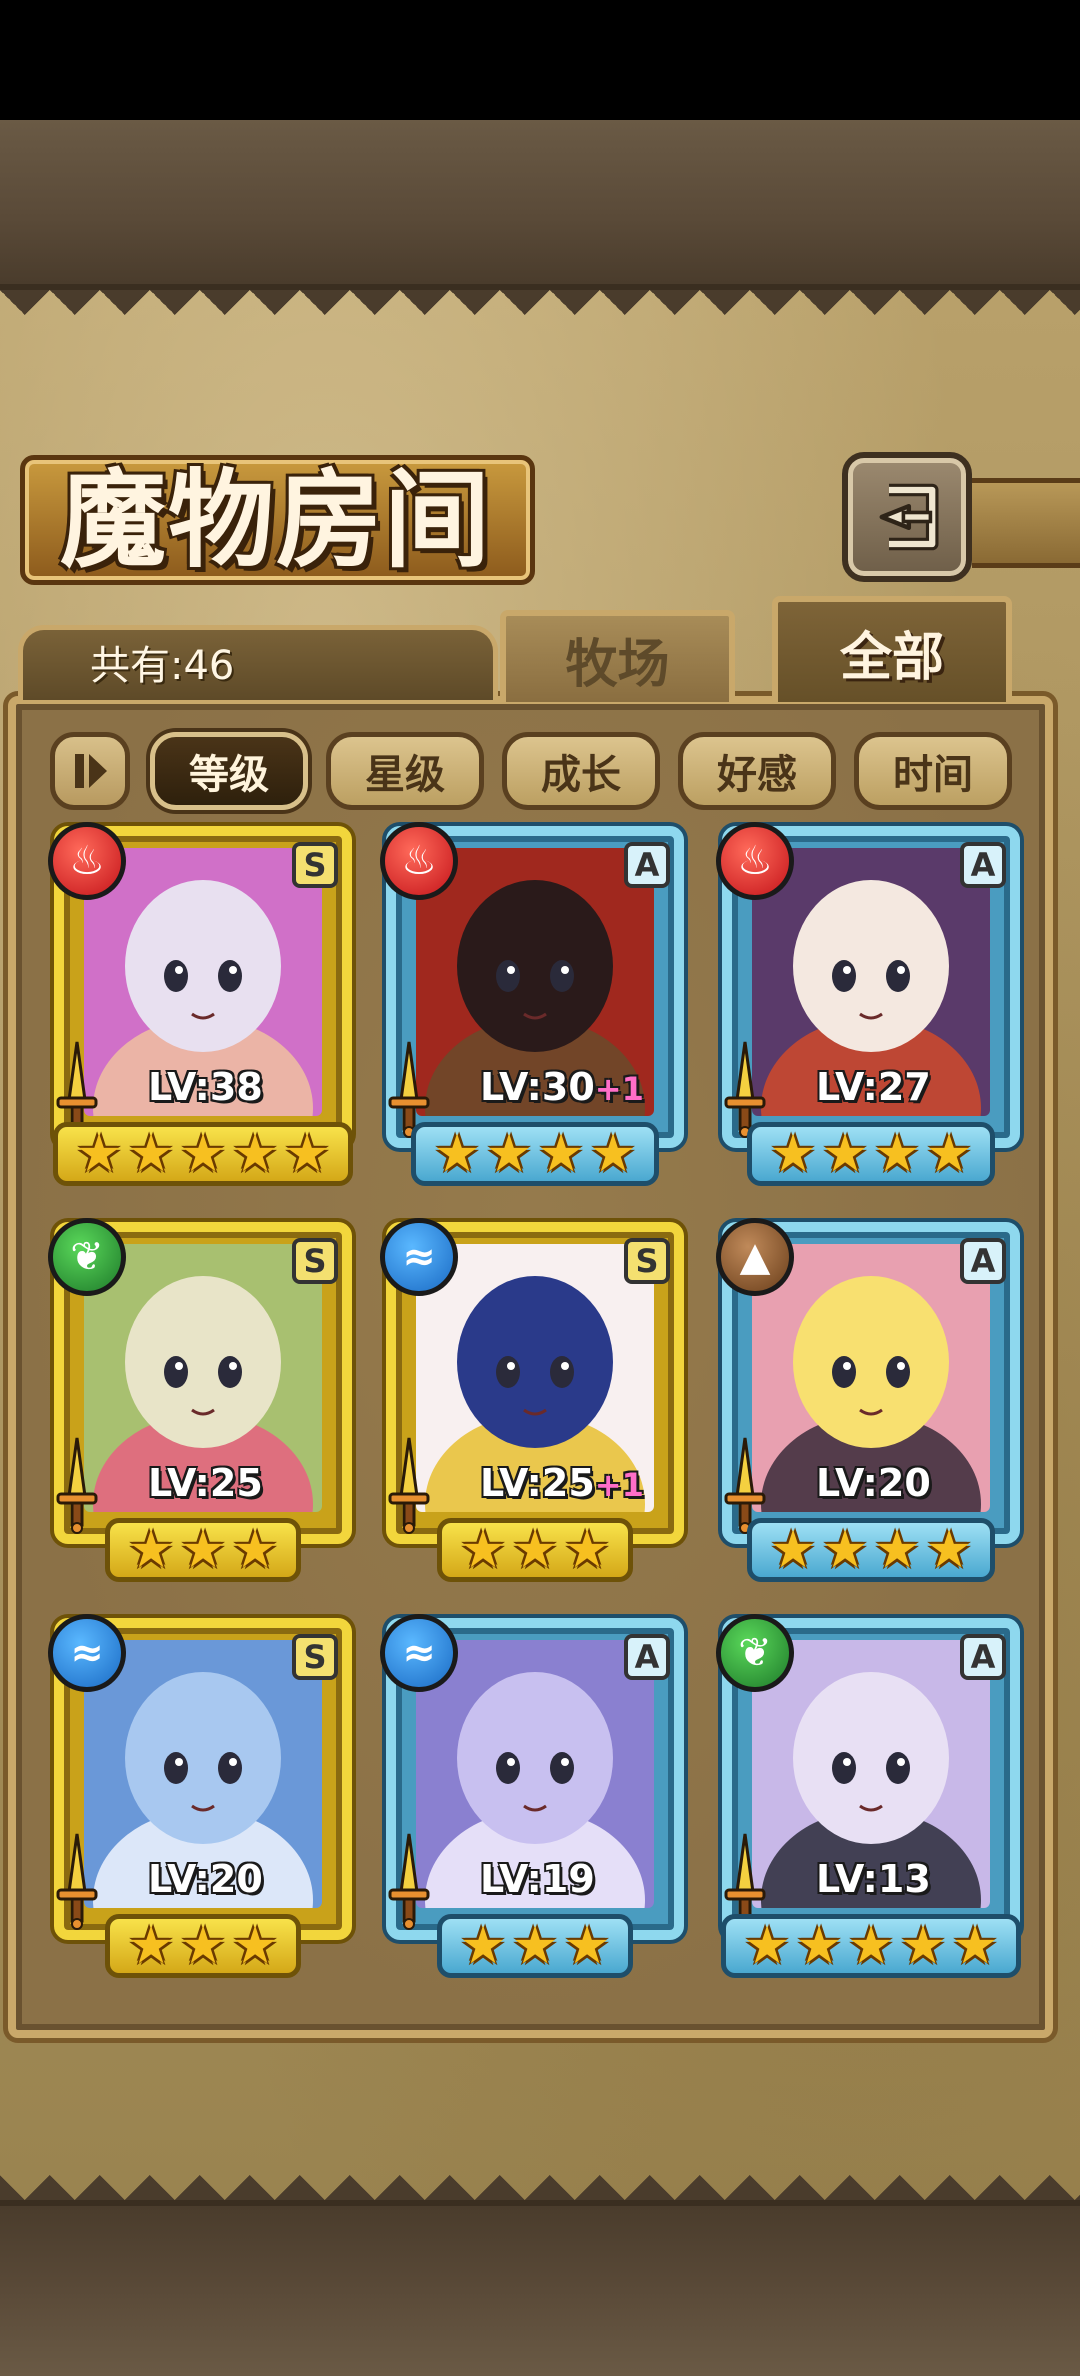 The width and height of the screenshot is (1080, 2376). Describe the element at coordinates (540, 2288) in the screenshot. I see `bottom-map-strip` at that location.